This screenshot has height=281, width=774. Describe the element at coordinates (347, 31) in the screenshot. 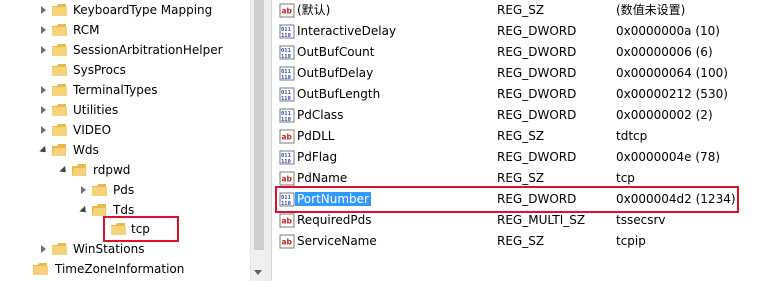

I see `value-name: InteractiveDelay` at that location.